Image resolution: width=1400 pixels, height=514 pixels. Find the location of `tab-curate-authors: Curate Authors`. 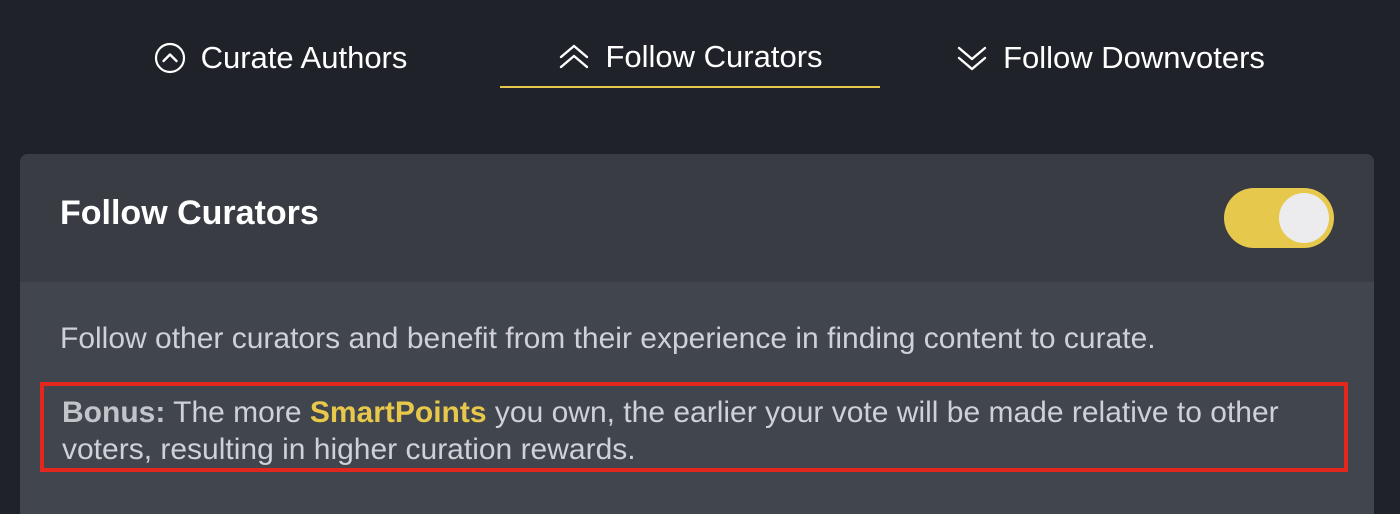

tab-curate-authors: Curate Authors is located at coordinates (280, 58).